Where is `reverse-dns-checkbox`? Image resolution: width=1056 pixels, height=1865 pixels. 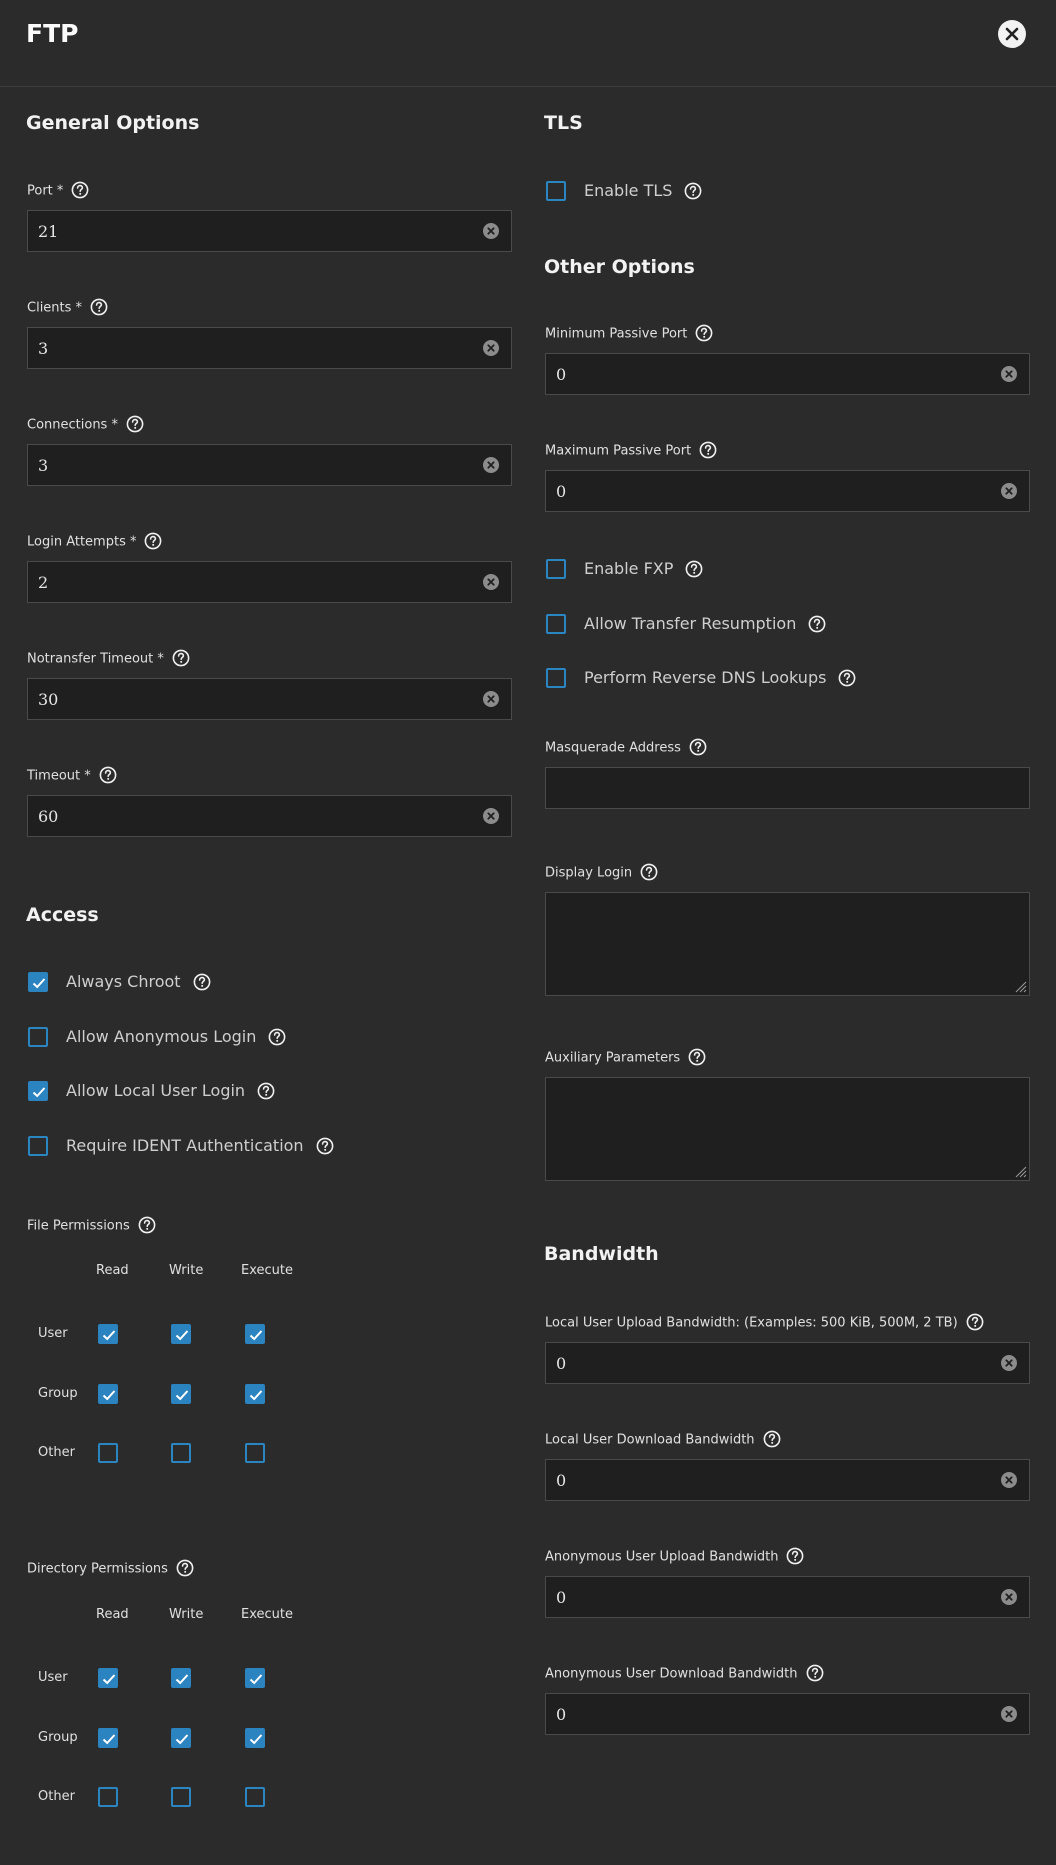
reverse-dns-checkbox is located at coordinates (556, 678).